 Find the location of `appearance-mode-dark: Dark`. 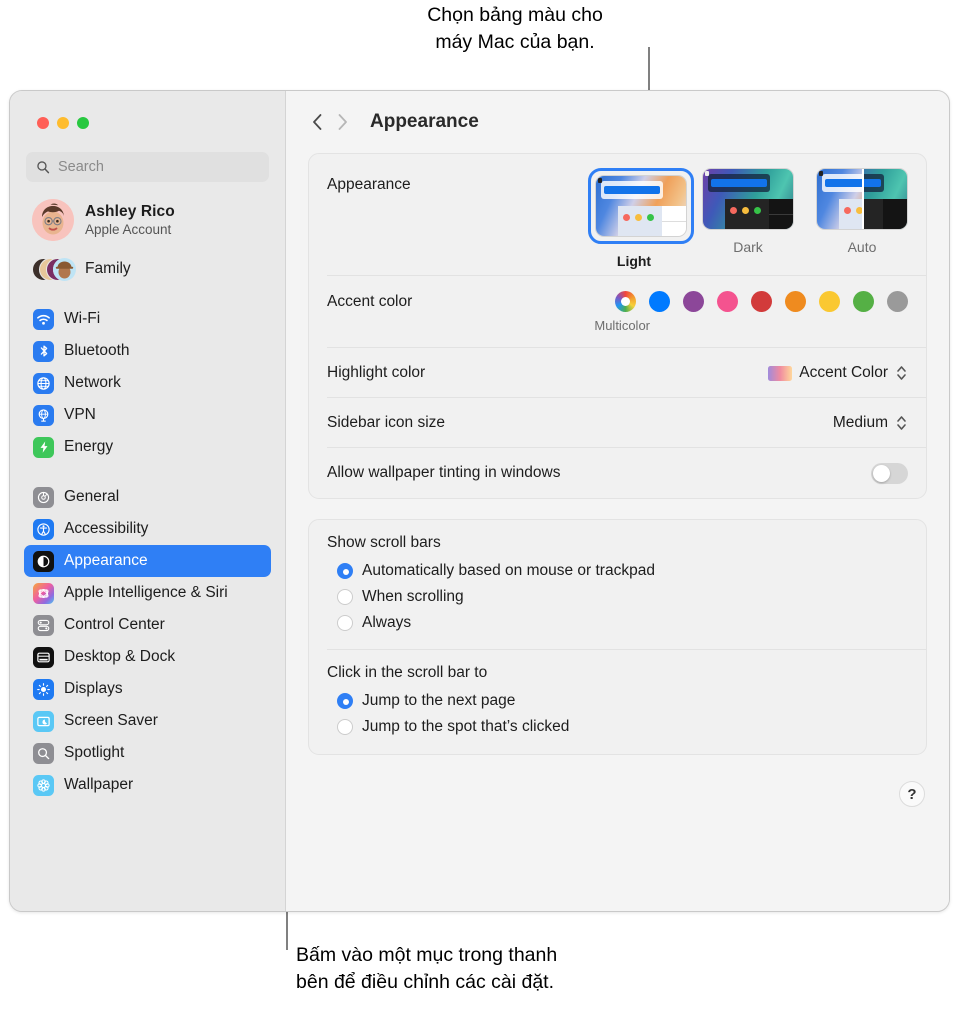

appearance-mode-dark: Dark is located at coordinates (748, 218).